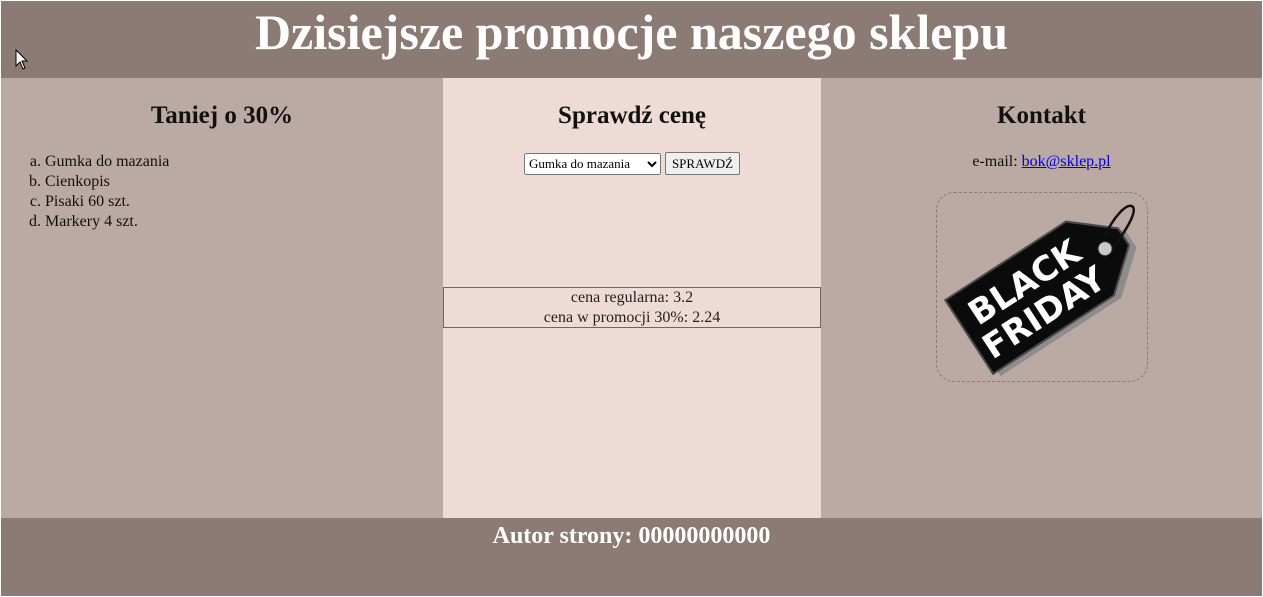 The height and width of the screenshot is (597, 1263). What do you see at coordinates (1040, 290) in the screenshot?
I see `black-friday-tag-image: BLACK FRIDAY` at bounding box center [1040, 290].